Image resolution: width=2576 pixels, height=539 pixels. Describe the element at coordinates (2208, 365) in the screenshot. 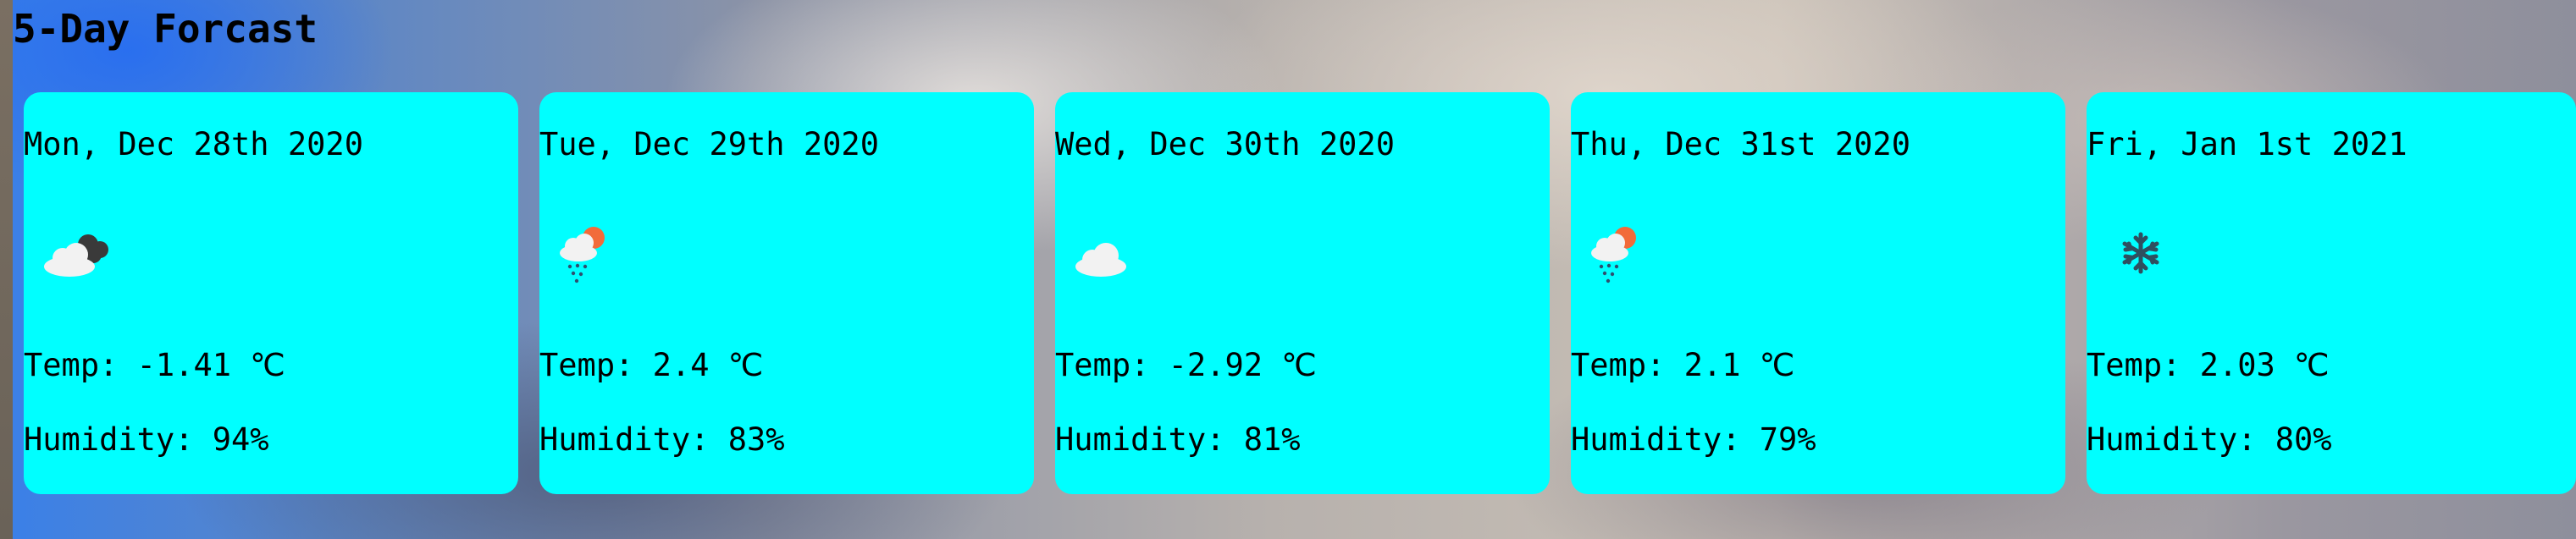

I see `forecast-temp: Temp: 2.03 ℃` at that location.